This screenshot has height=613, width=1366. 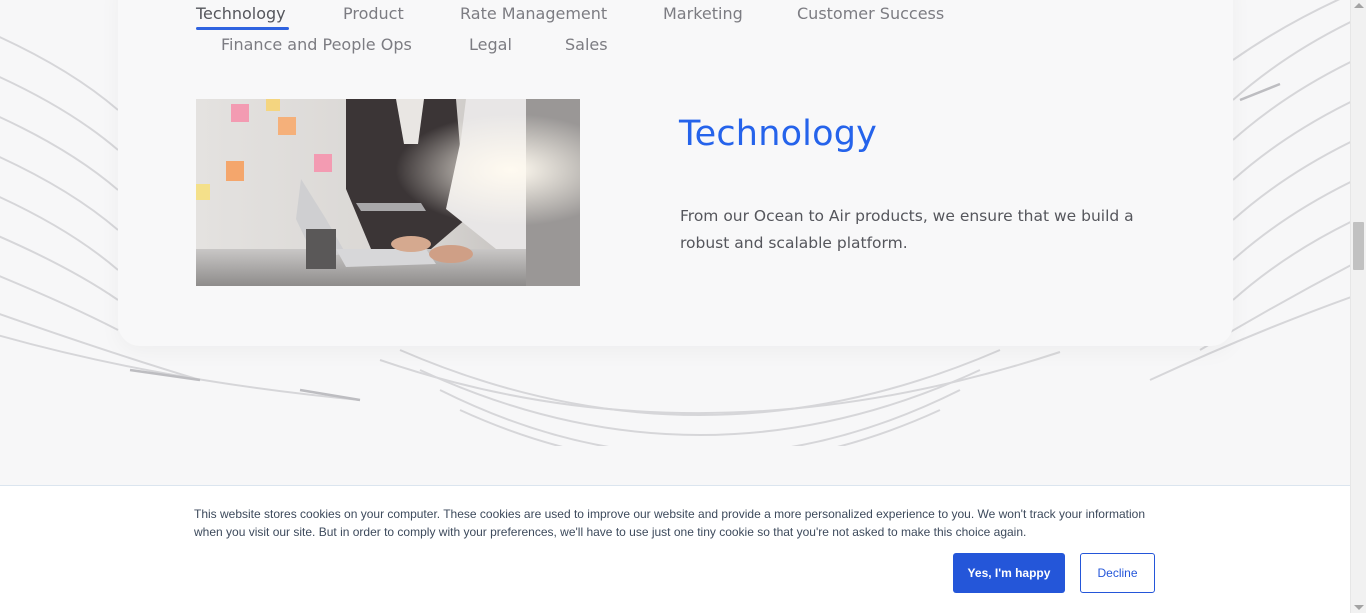 What do you see at coordinates (388, 192) in the screenshot?
I see `team-photo` at bounding box center [388, 192].